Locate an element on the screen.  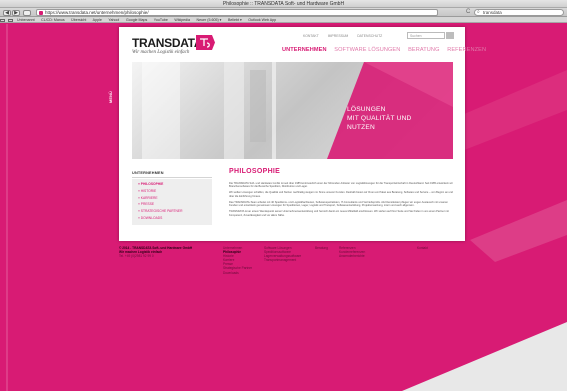
subnav-item-presse: » PRESSE is located at coordinates (172, 204).